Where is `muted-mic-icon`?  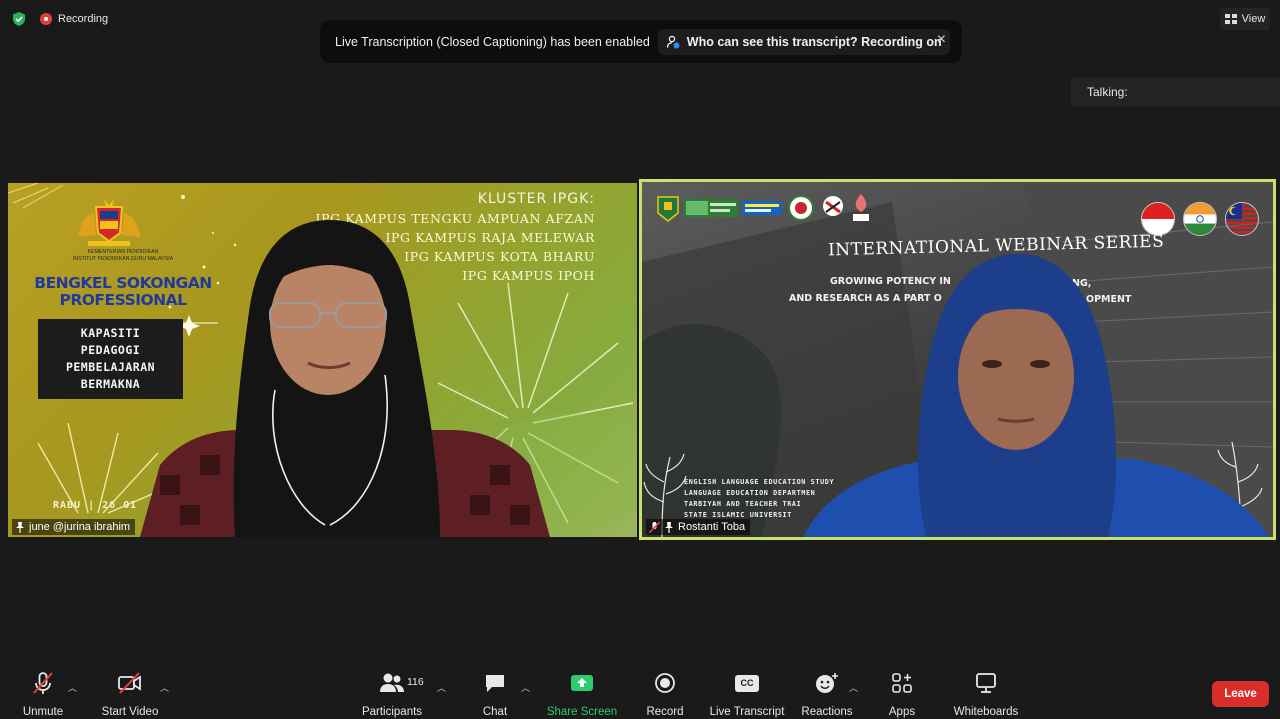 muted-mic-icon is located at coordinates (654, 527).